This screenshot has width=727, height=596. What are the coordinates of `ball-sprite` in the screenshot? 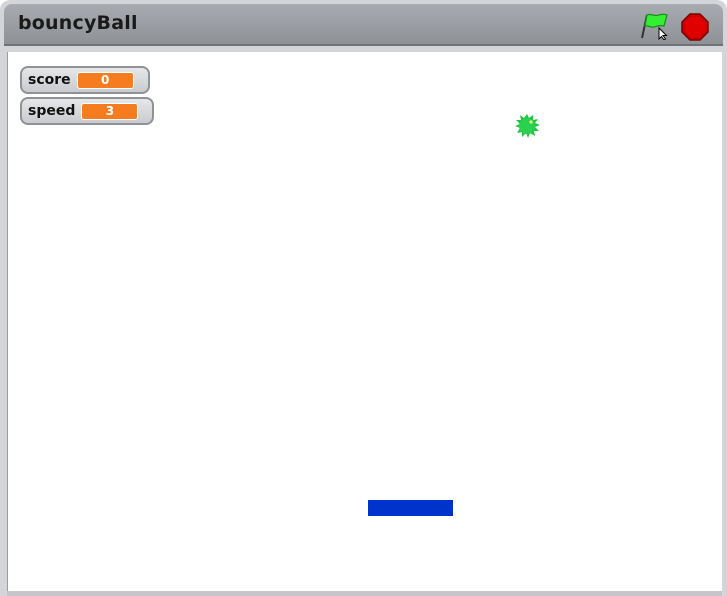 It's located at (527, 126).